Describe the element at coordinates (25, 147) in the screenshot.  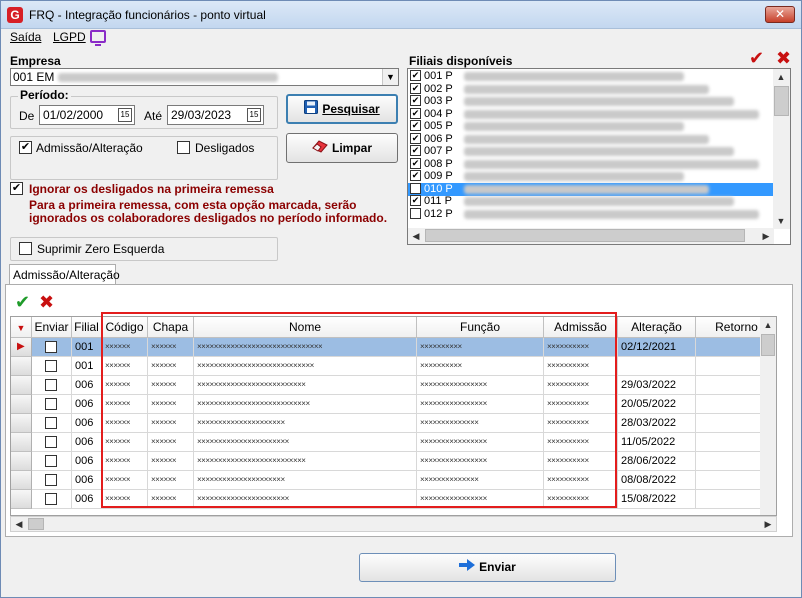
I see `admissao-checkbox: ✔` at that location.